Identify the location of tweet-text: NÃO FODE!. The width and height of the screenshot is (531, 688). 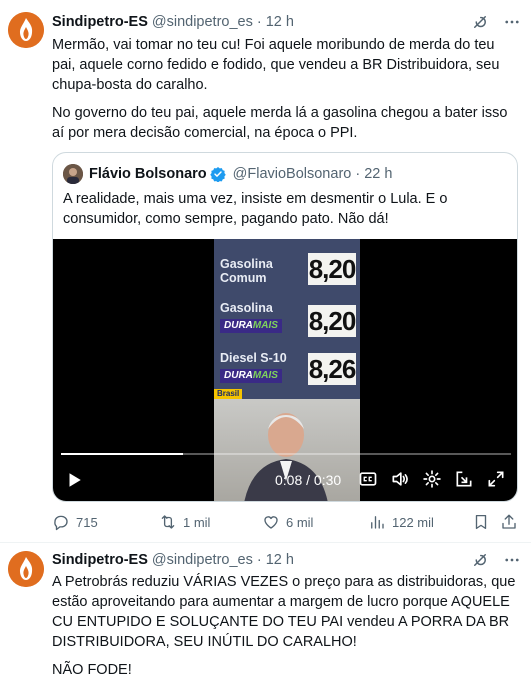
(92, 670).